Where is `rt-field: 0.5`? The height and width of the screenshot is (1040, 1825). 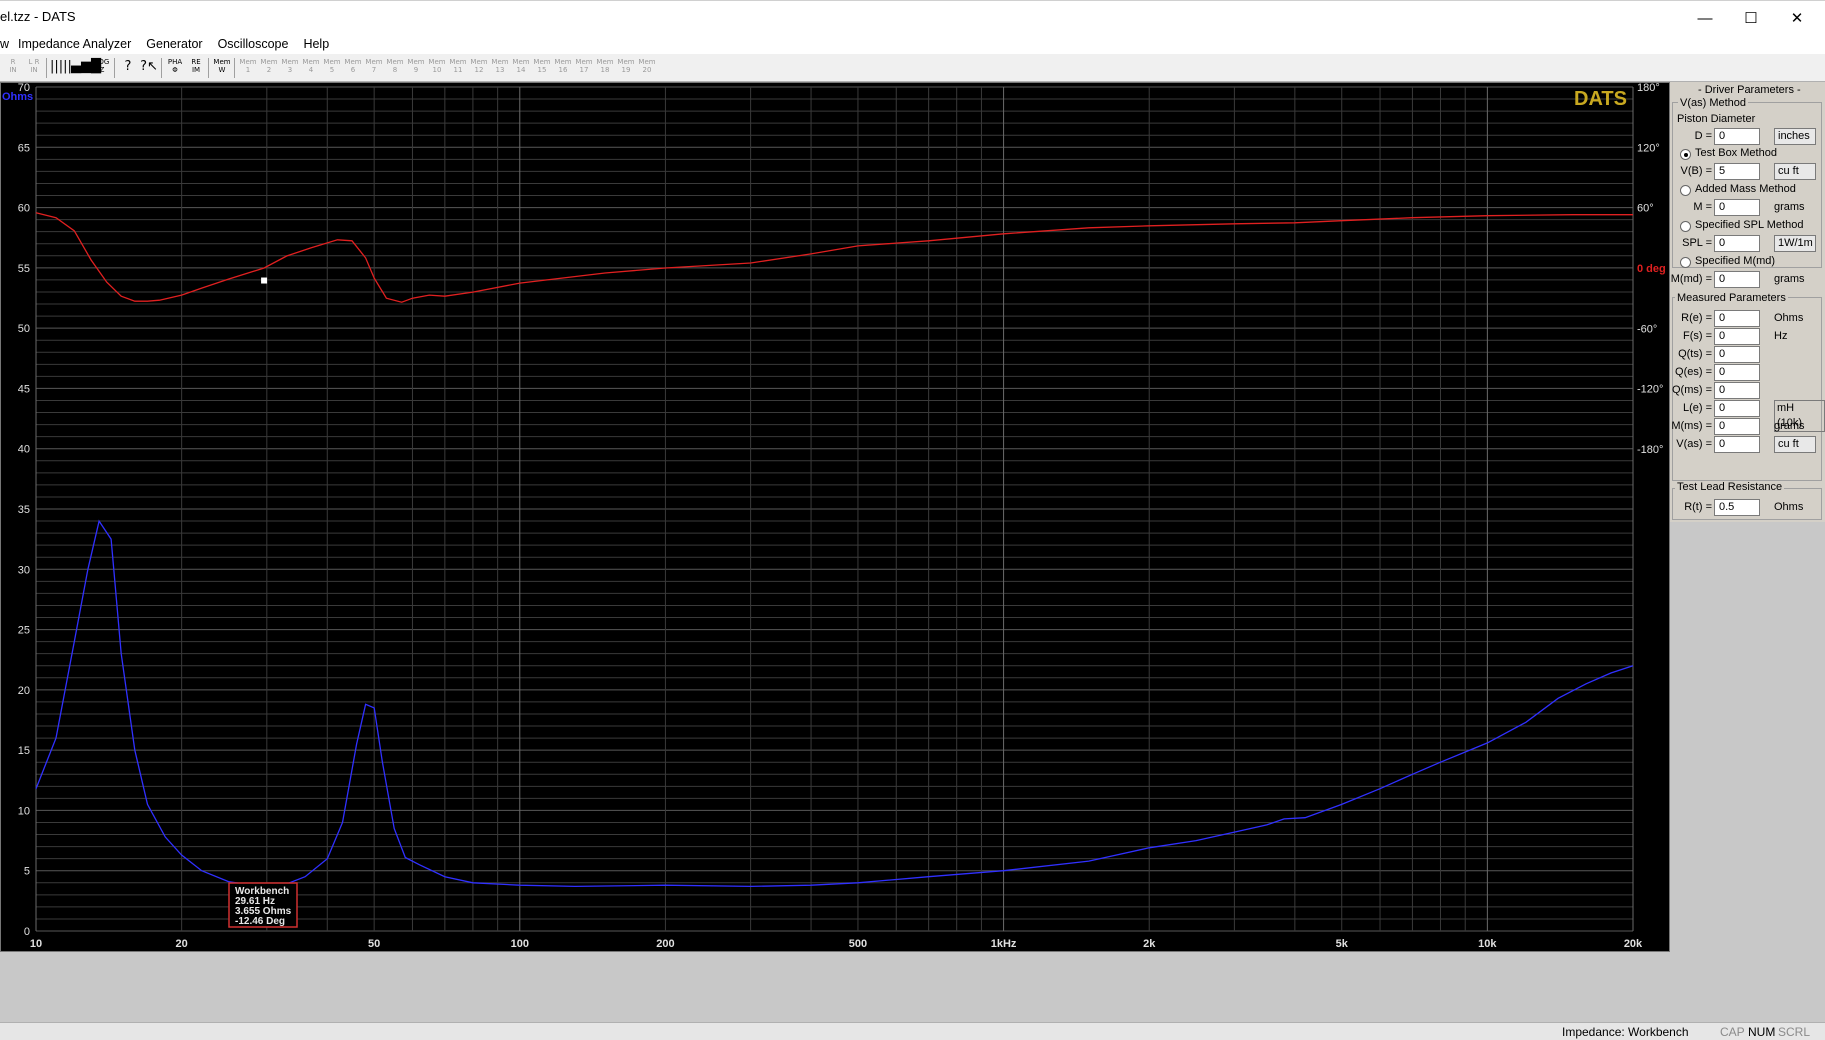
rt-field: 0.5 is located at coordinates (1737, 507).